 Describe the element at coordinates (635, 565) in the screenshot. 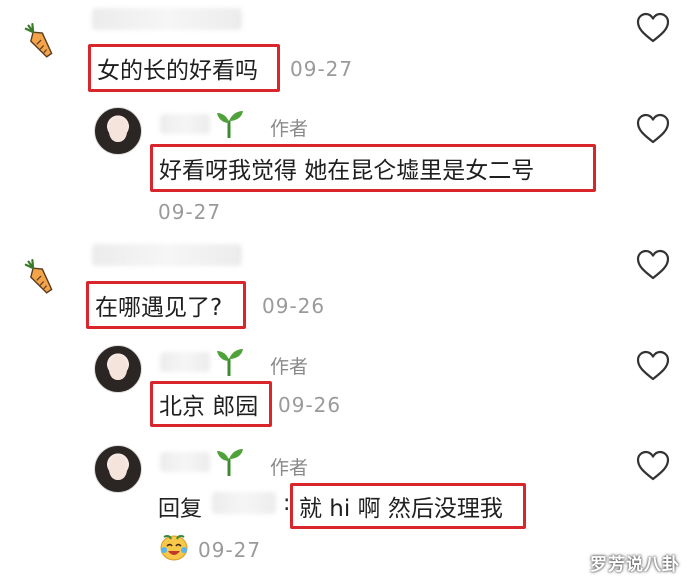

I see `watermark: 罗芳说八卦` at that location.